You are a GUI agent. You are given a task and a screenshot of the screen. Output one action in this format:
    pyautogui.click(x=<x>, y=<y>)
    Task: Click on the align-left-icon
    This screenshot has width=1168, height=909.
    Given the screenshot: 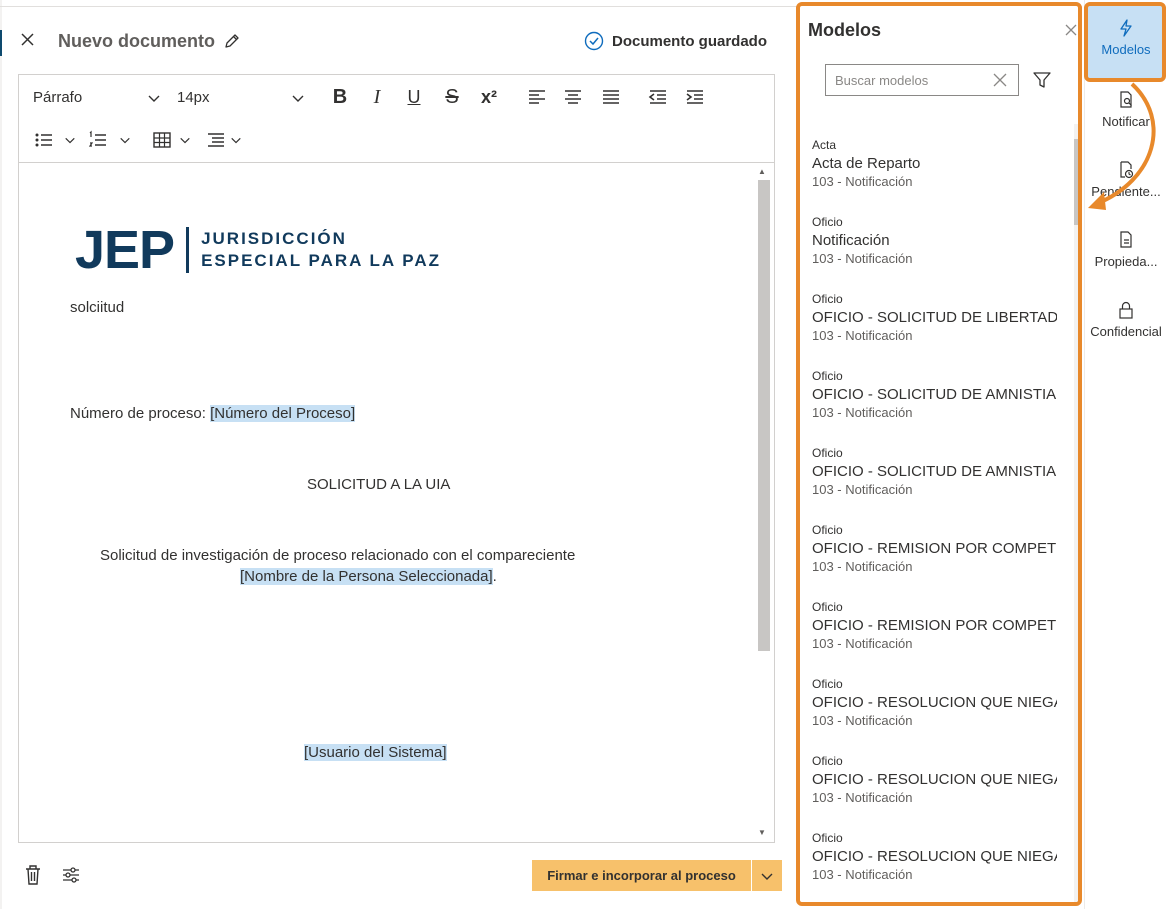 What is the action you would take?
    pyautogui.click(x=537, y=97)
    